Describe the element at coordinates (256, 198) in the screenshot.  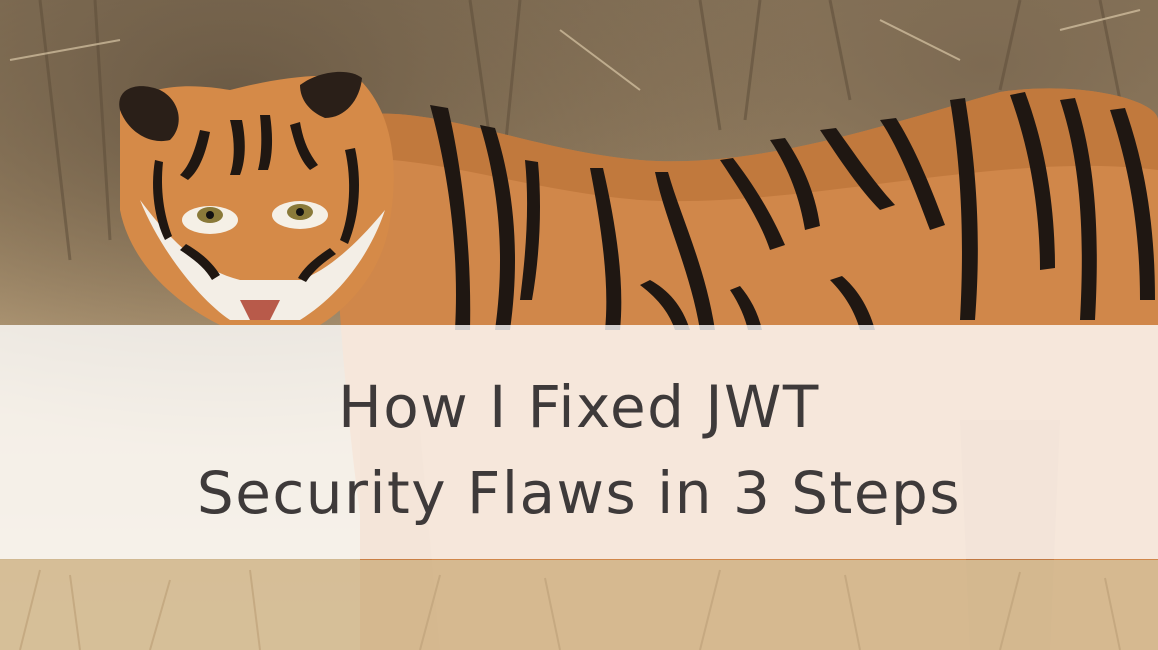
I see `tiger-head` at that location.